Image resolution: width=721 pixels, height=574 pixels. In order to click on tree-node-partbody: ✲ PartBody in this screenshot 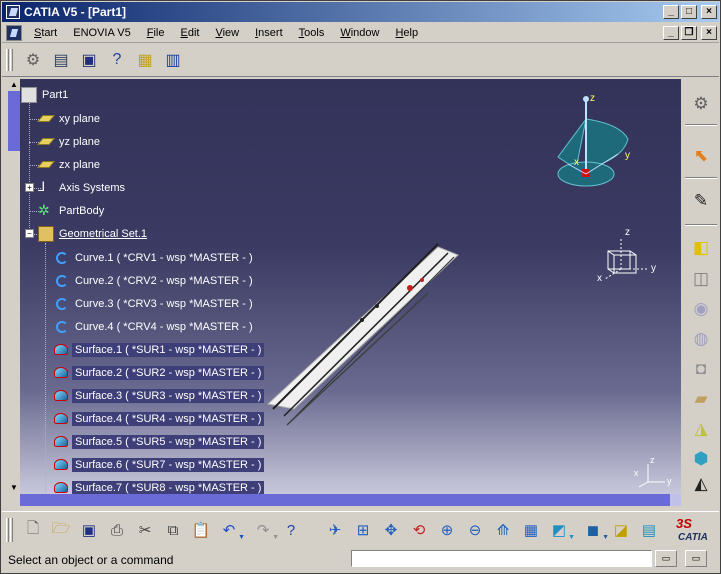, I will do `click(72, 211)`.